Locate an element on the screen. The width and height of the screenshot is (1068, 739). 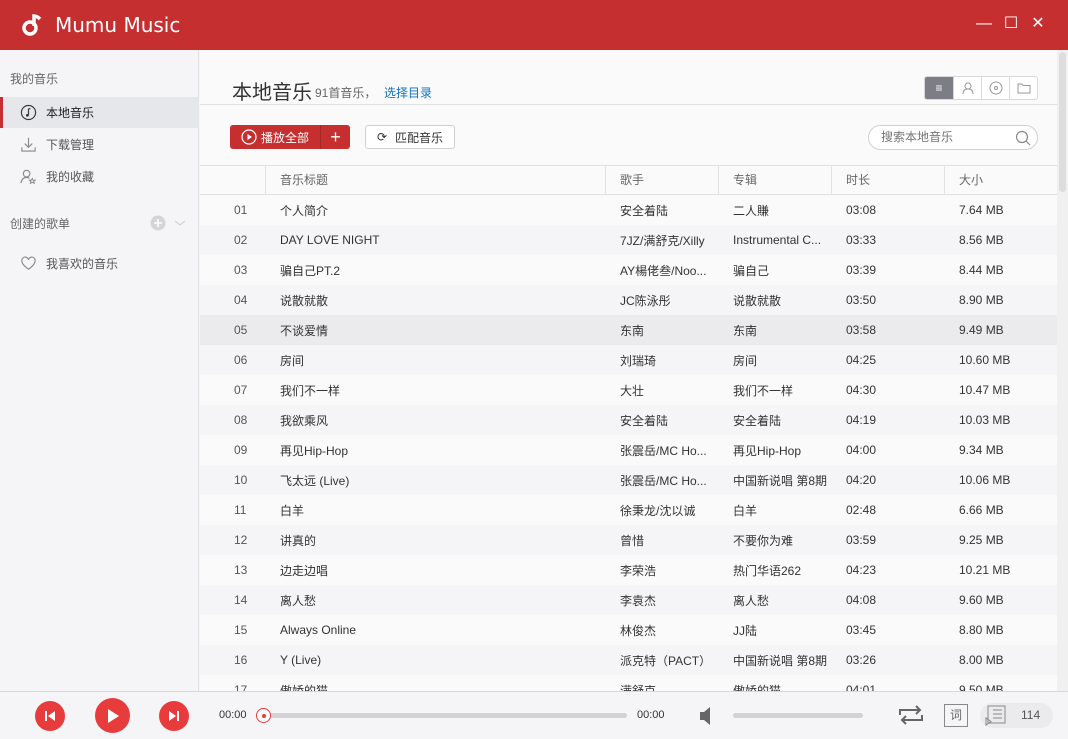
track-number: 16 is located at coordinates (241, 660).